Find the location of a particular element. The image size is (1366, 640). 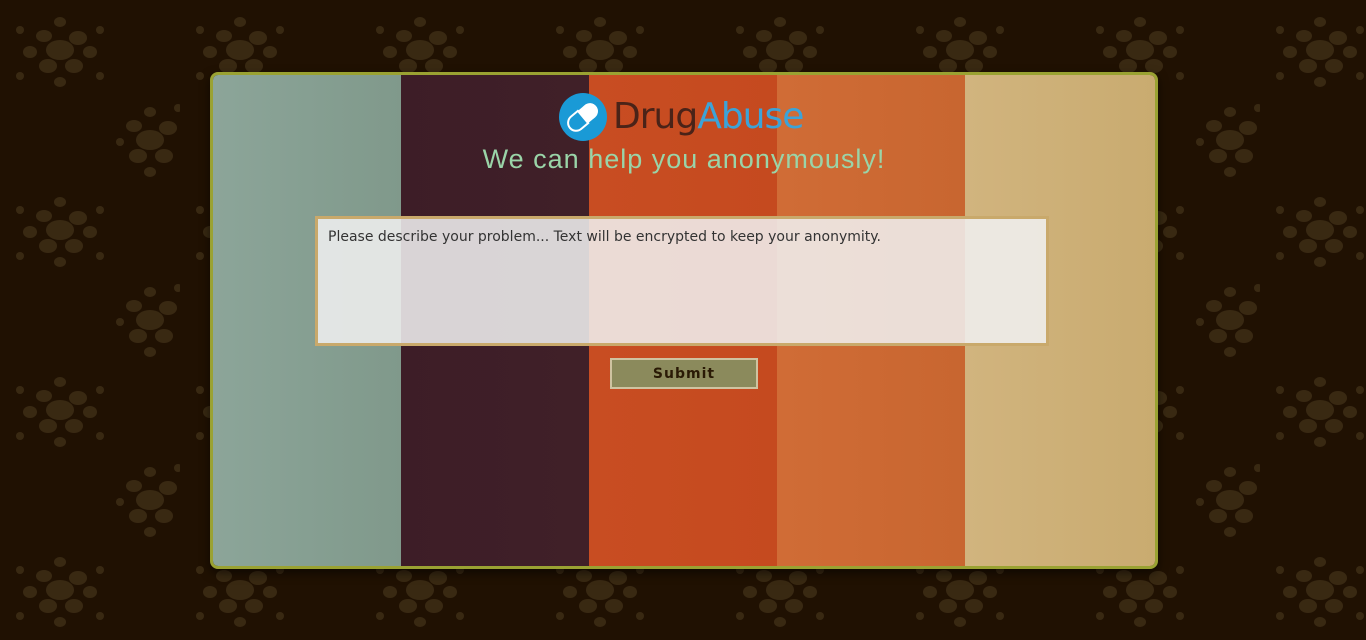

problem-description-input is located at coordinates (682, 281).